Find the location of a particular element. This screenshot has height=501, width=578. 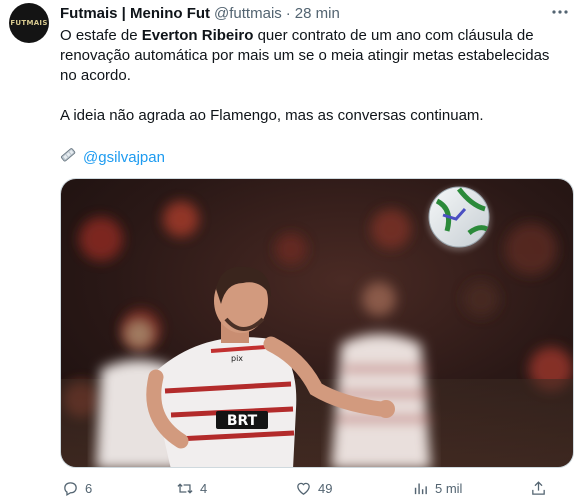

shirt-sponsor: BRT is located at coordinates (242, 421).